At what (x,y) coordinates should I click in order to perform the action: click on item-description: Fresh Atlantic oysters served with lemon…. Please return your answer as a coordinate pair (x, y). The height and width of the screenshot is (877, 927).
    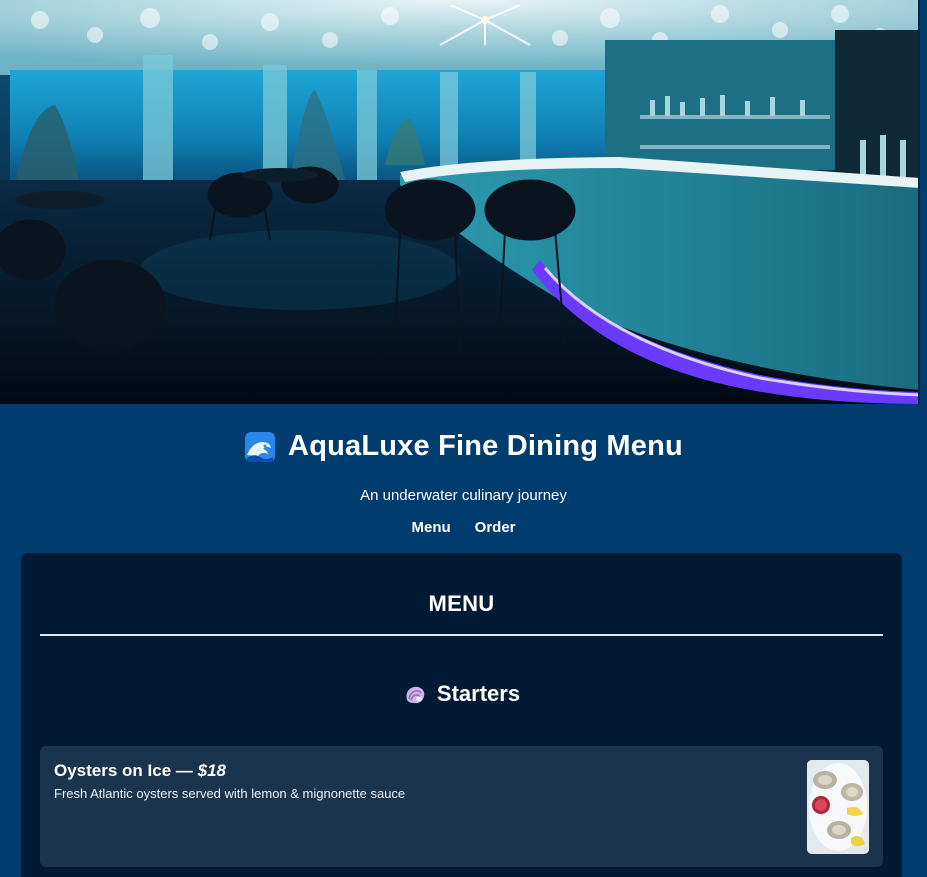
    Looking at the image, I should click on (230, 793).